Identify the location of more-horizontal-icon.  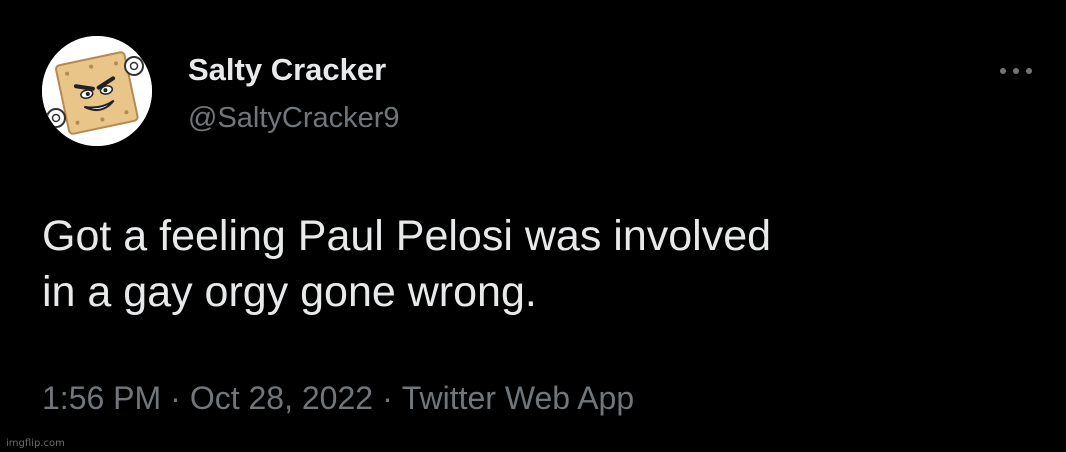
(1016, 71).